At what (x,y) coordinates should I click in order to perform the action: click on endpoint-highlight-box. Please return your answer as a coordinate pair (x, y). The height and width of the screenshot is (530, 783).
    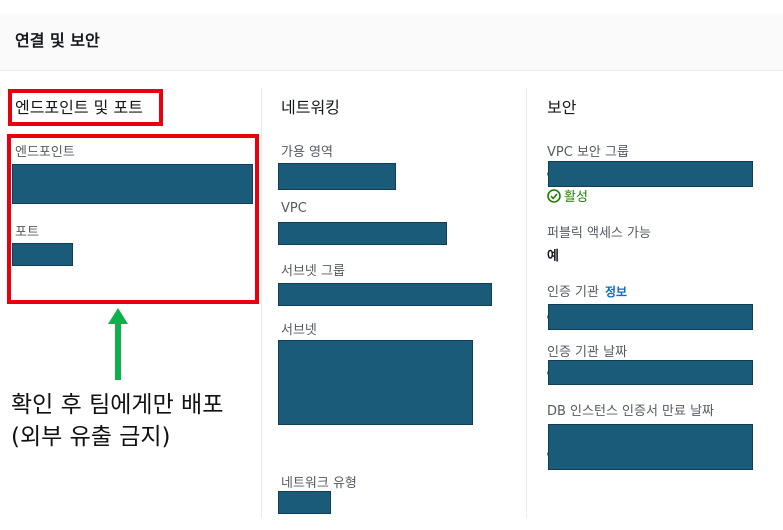
    Looking at the image, I should click on (133, 219).